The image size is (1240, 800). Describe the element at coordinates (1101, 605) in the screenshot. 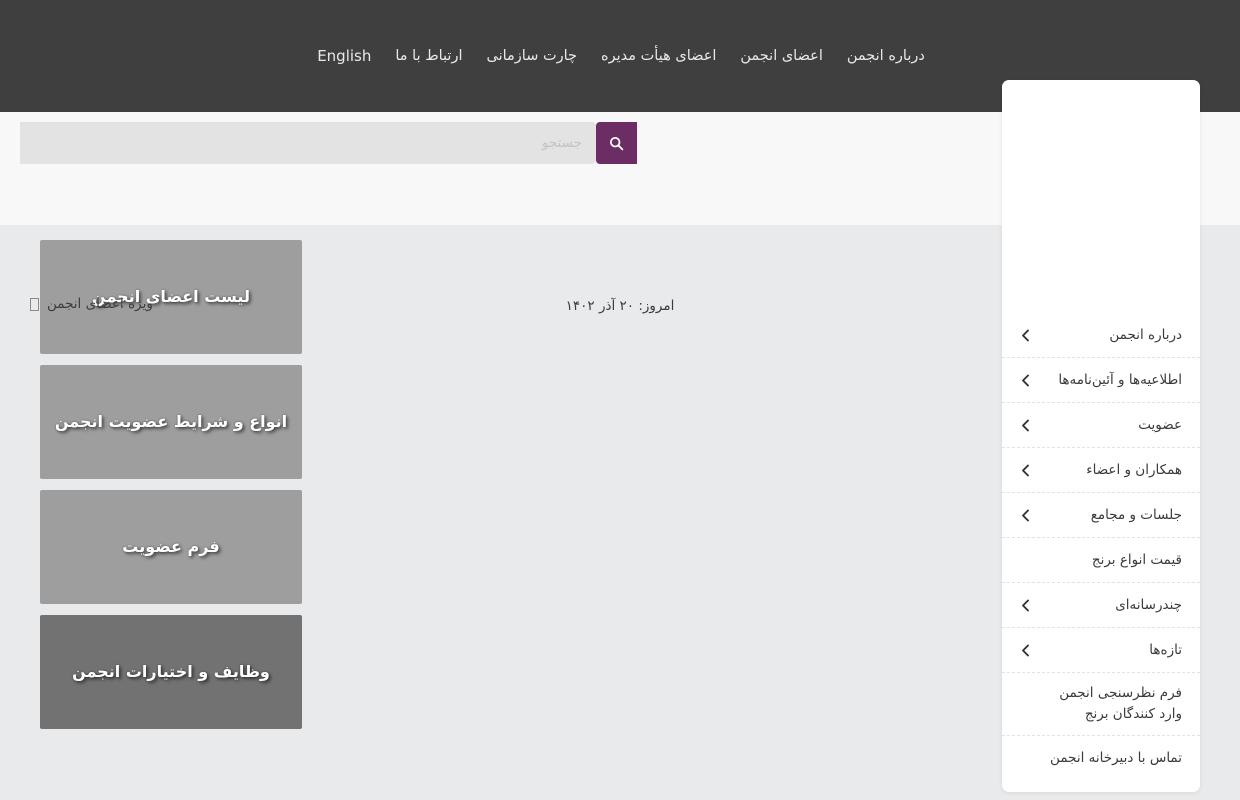

I see `sidebar-item-6: چندرسانه‌ای` at that location.